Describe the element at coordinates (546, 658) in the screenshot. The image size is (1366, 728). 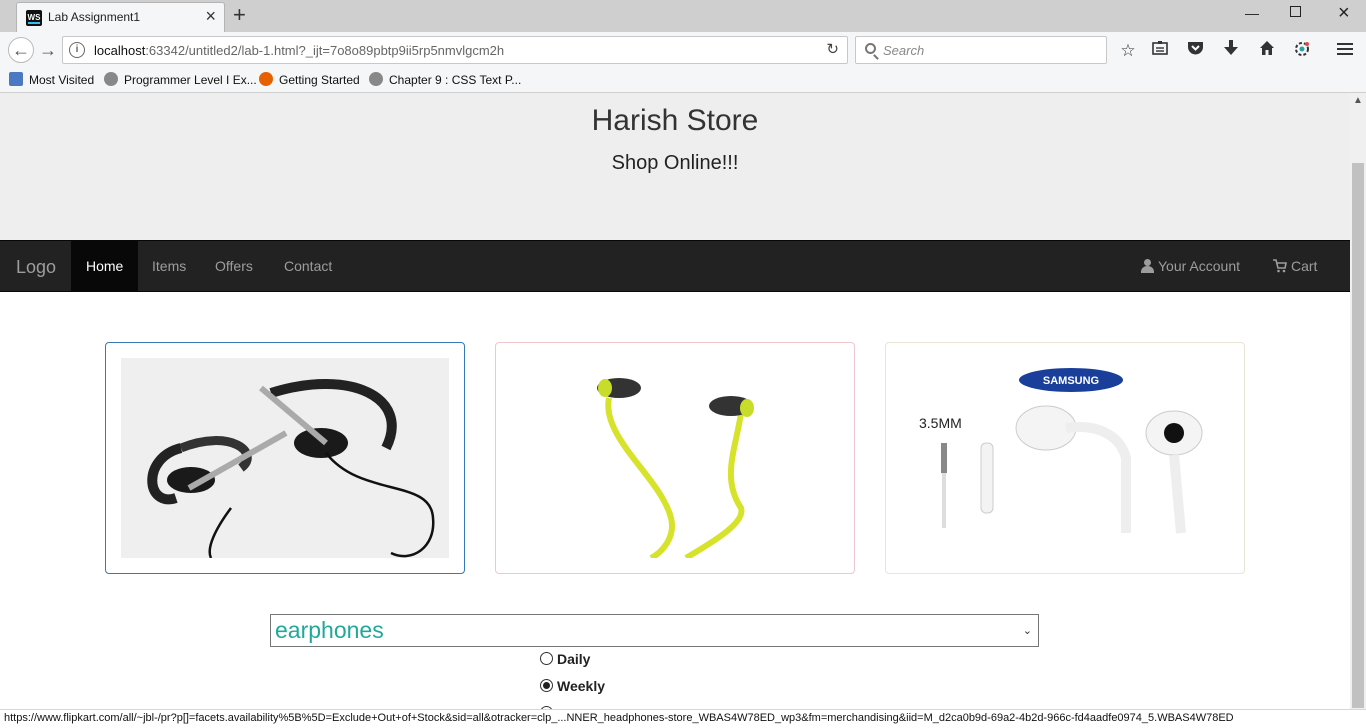
I see `radio-button-icon` at that location.